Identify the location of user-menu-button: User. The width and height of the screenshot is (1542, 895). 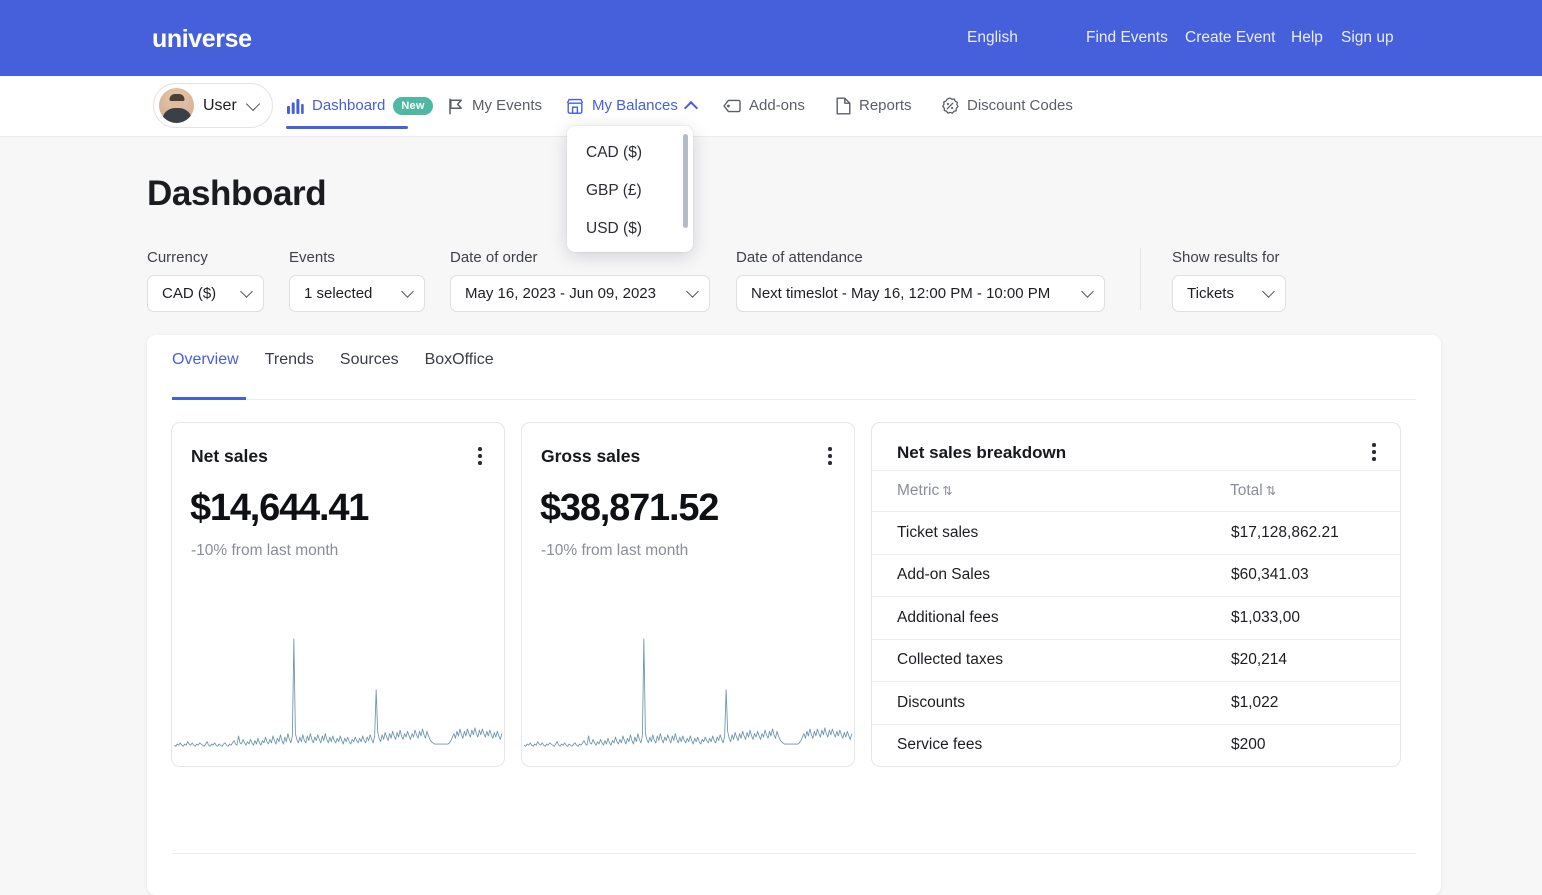
(213, 105).